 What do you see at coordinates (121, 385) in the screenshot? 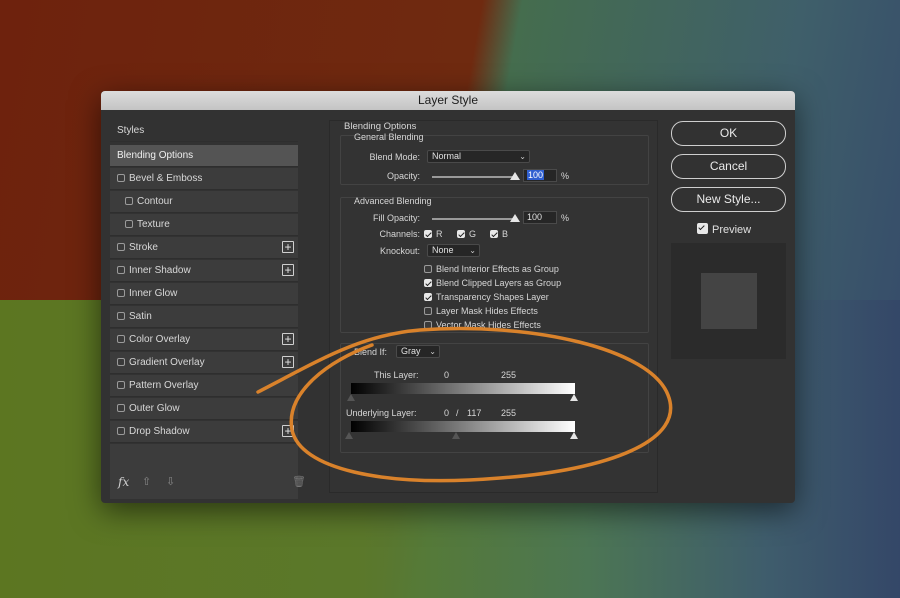
I see `pattern-overlay-checkbox` at bounding box center [121, 385].